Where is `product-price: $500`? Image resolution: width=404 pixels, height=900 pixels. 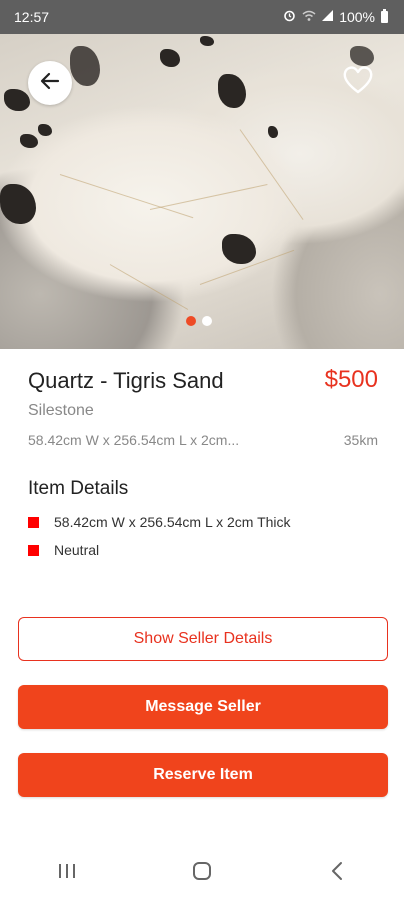
product-price: $500 is located at coordinates (351, 379).